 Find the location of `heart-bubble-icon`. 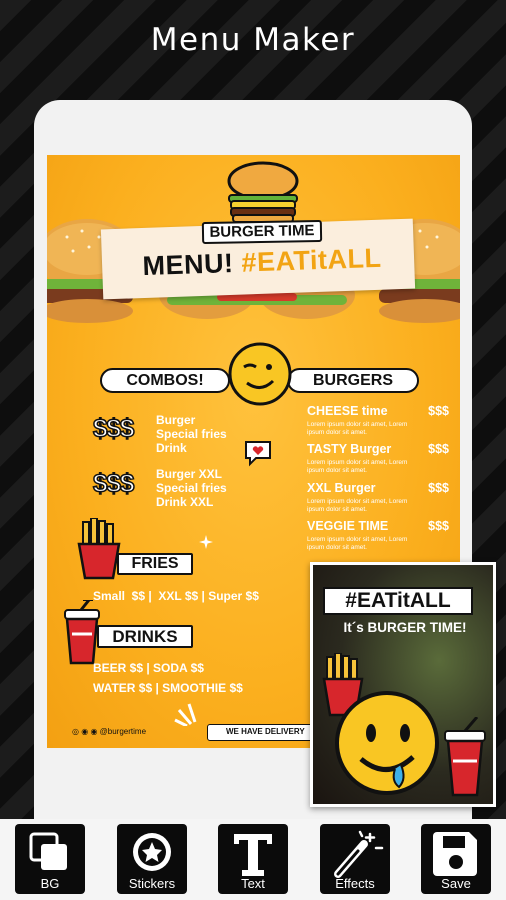

heart-bubble-icon is located at coordinates (258, 454).